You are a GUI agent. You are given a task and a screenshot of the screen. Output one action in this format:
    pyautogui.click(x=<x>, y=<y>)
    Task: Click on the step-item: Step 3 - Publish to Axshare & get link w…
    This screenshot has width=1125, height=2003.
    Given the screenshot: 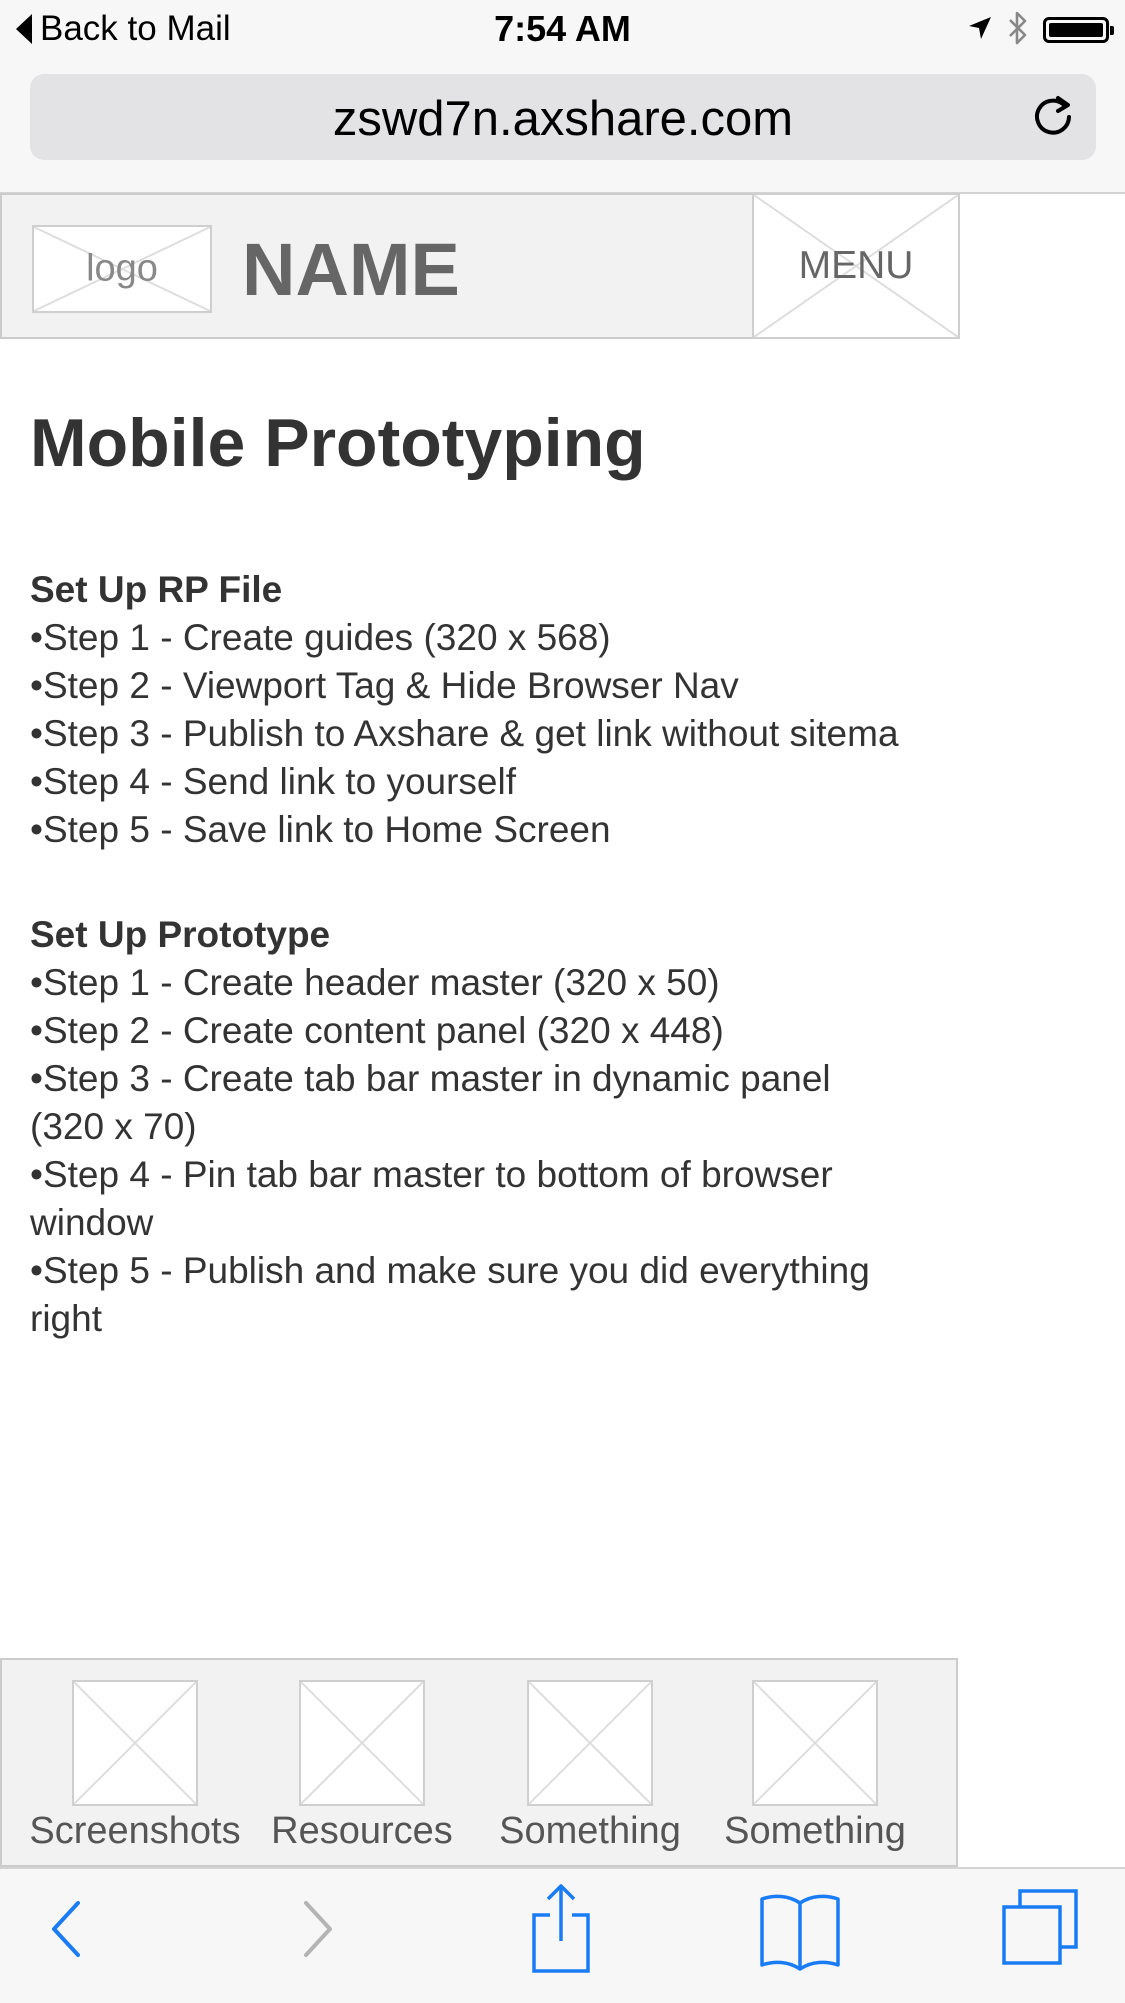 What is the action you would take?
    pyautogui.click(x=500, y=734)
    